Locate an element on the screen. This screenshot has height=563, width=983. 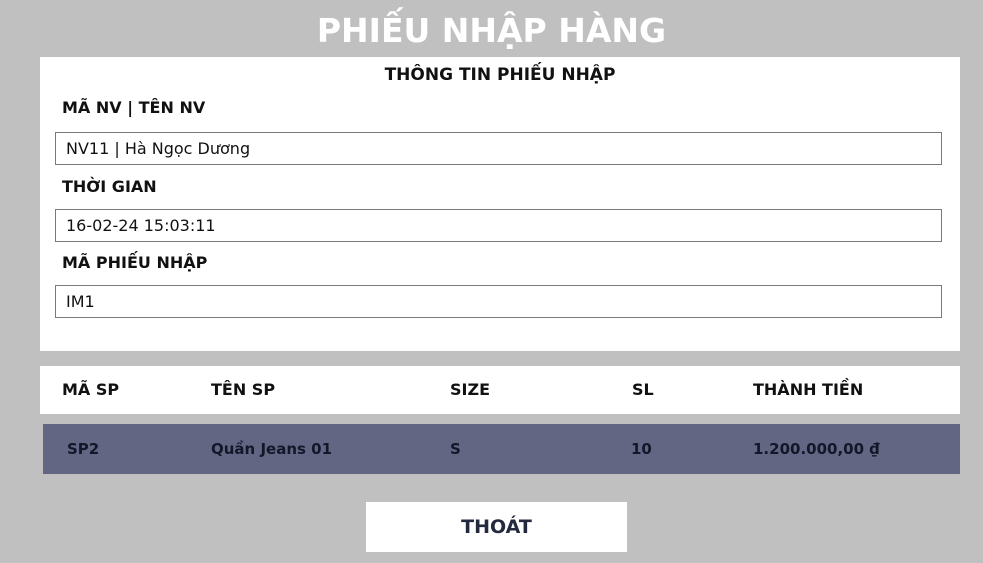
employee-label: MÃ NV | TÊN NV is located at coordinates (134, 107).